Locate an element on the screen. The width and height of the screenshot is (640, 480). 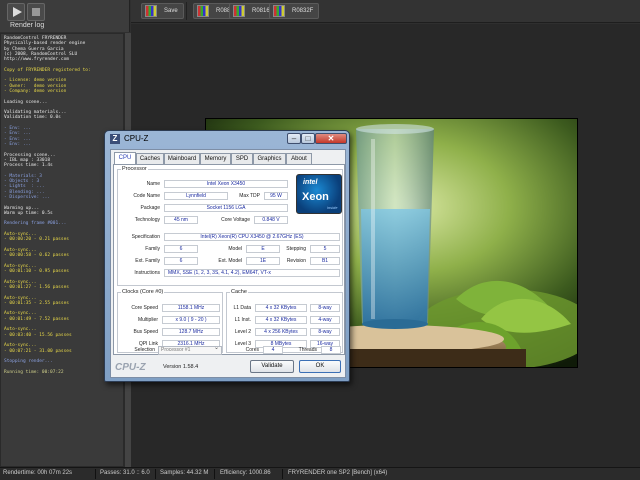
save-button: Save is located at coordinates (162, 11).